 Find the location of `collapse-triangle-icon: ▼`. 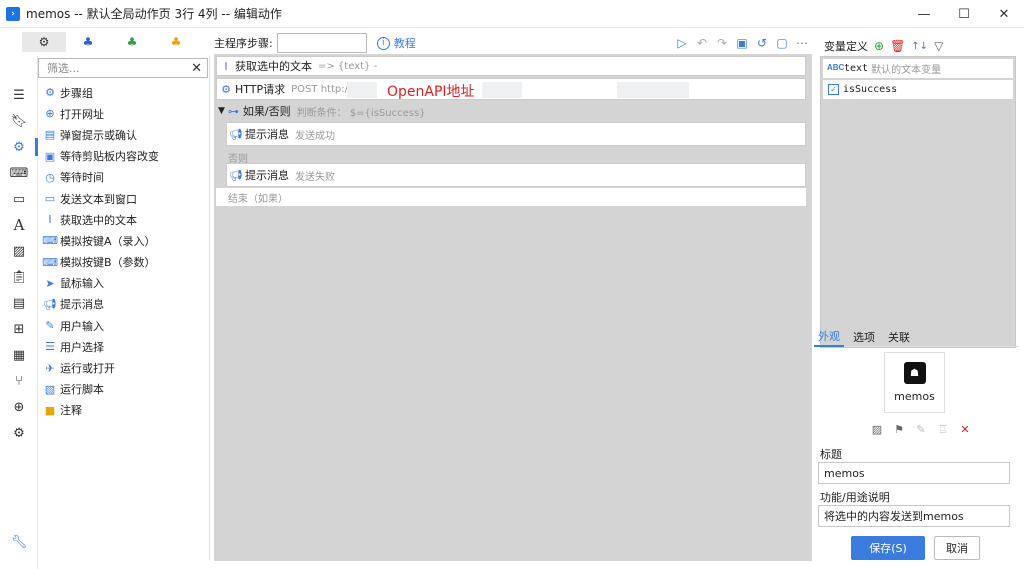

collapse-triangle-icon: ▼ is located at coordinates (221, 111).